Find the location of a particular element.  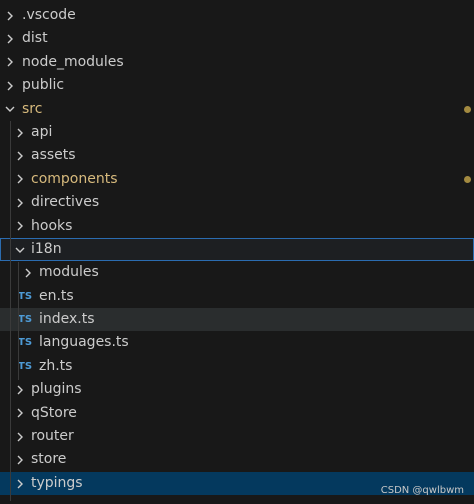

tree-item-label: dist is located at coordinates (35, 38).